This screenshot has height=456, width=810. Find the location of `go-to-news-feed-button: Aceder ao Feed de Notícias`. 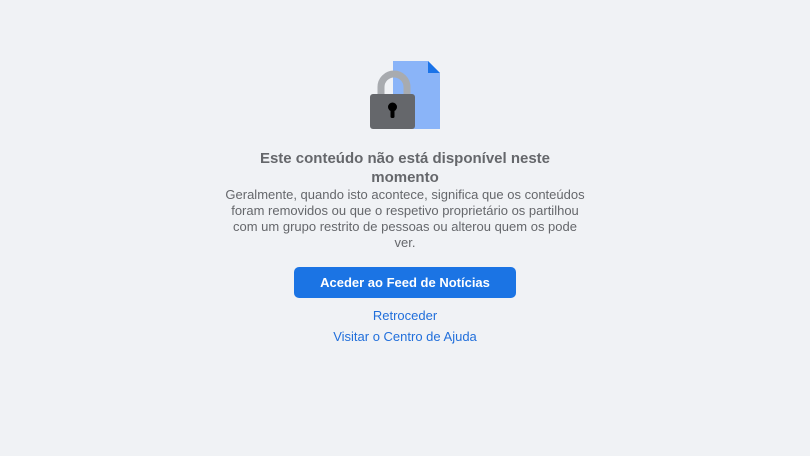

go-to-news-feed-button: Aceder ao Feed de Notícias is located at coordinates (405, 282).